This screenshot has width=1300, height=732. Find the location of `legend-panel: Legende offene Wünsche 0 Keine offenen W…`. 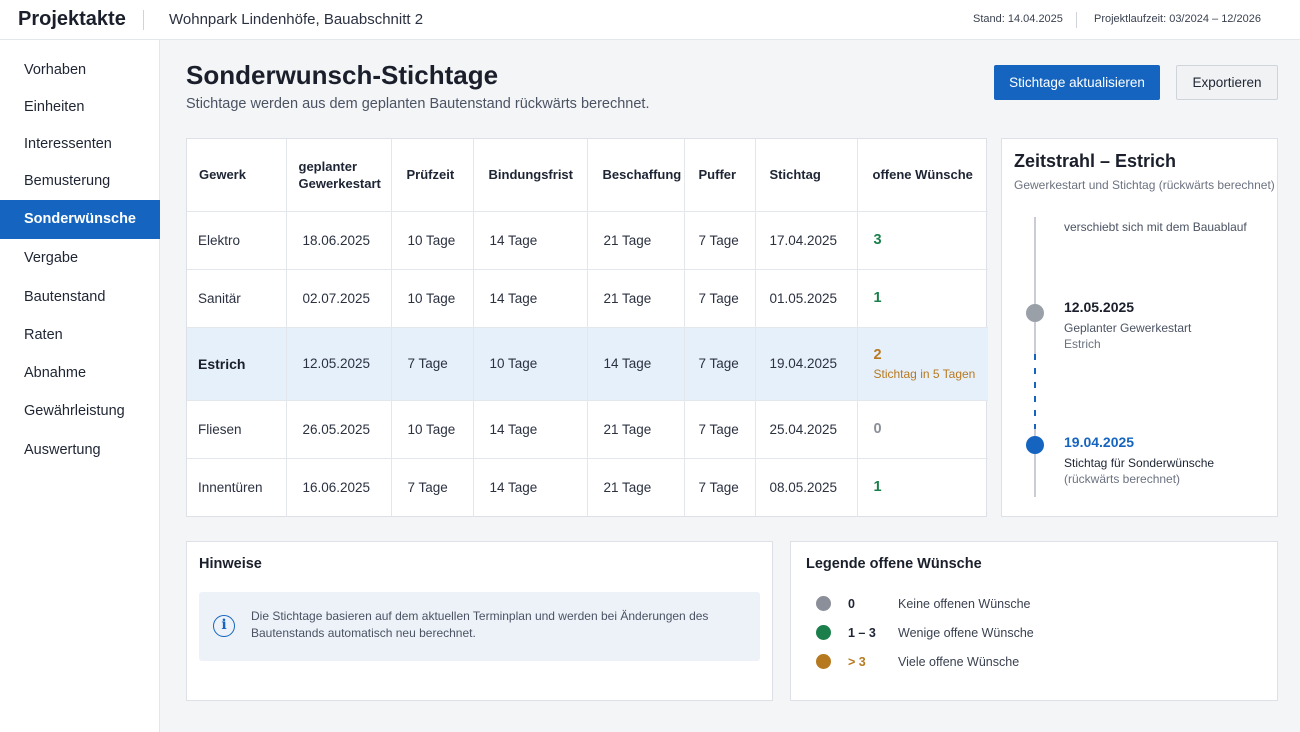

legend-panel: Legende offene Wünsche 0 Keine offenen W… is located at coordinates (1034, 621).